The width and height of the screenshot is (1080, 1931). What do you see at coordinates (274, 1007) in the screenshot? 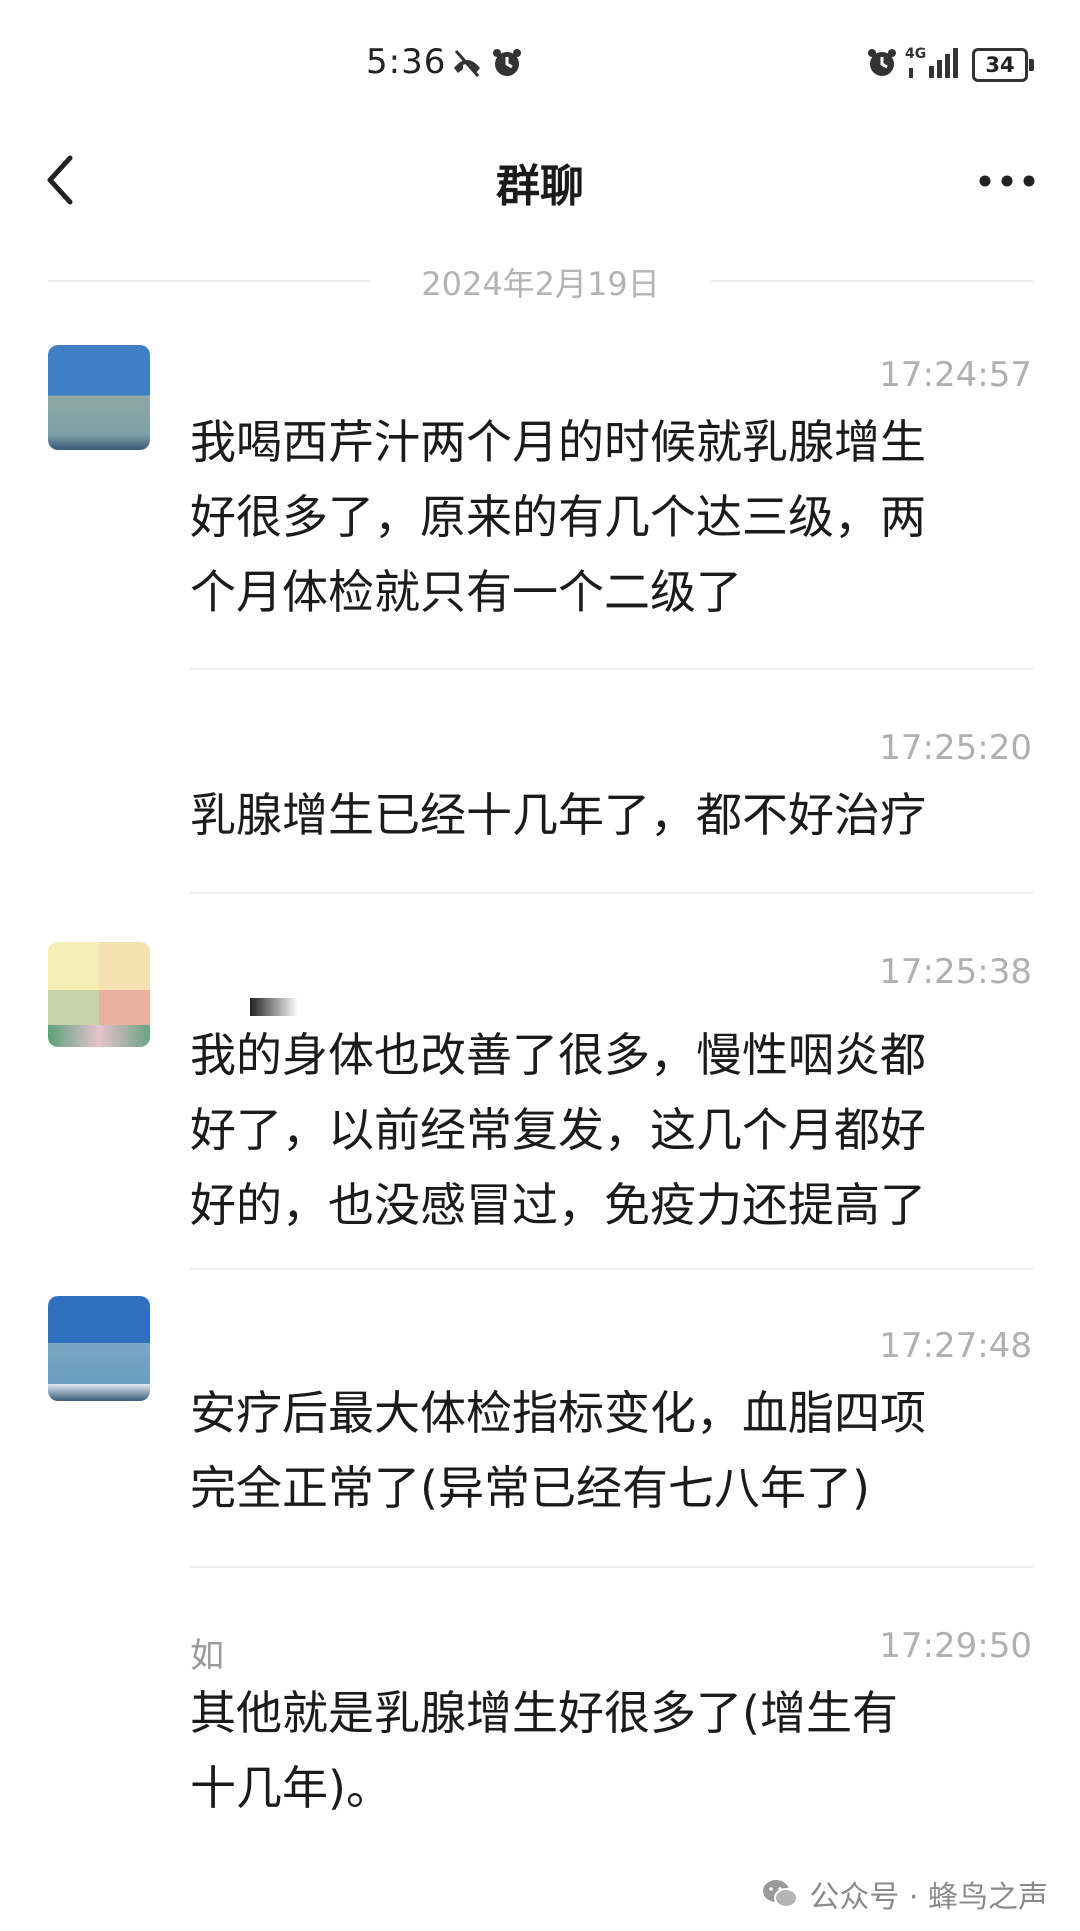
I see `sender-name-redacted` at bounding box center [274, 1007].